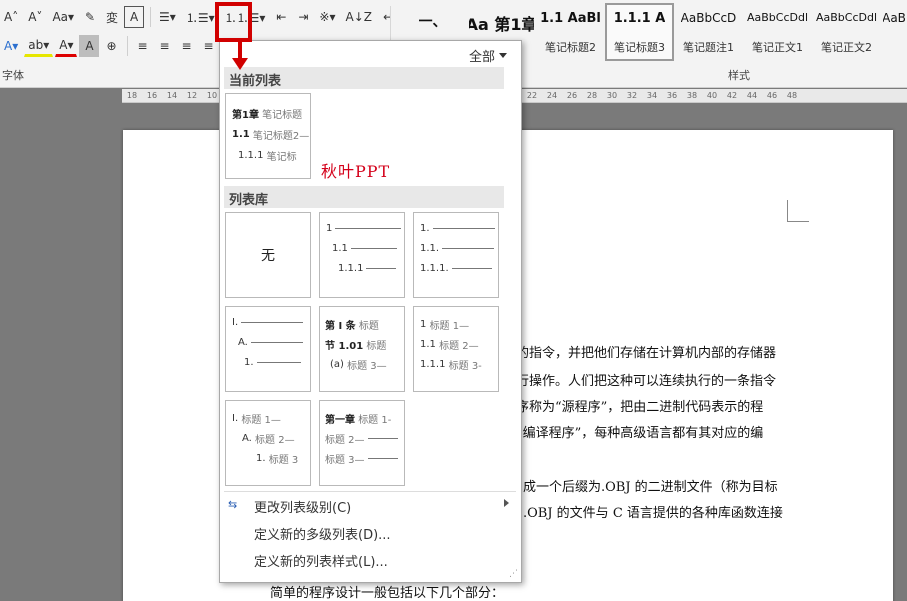  Describe the element at coordinates (66, 46) in the screenshot. I see `font-color-button: A▾` at that location.